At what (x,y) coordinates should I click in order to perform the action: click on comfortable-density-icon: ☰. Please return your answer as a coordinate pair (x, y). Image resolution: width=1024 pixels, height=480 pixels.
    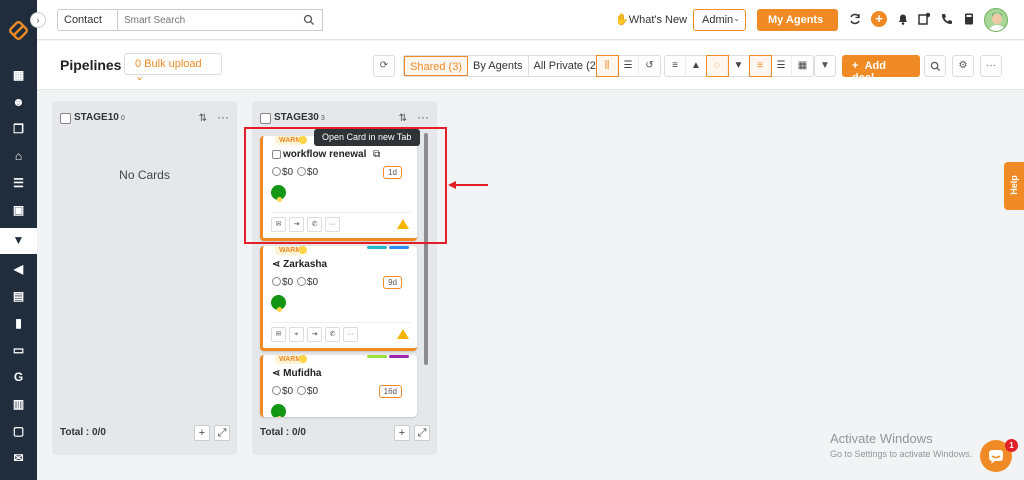
    Looking at the image, I should click on (781, 66).